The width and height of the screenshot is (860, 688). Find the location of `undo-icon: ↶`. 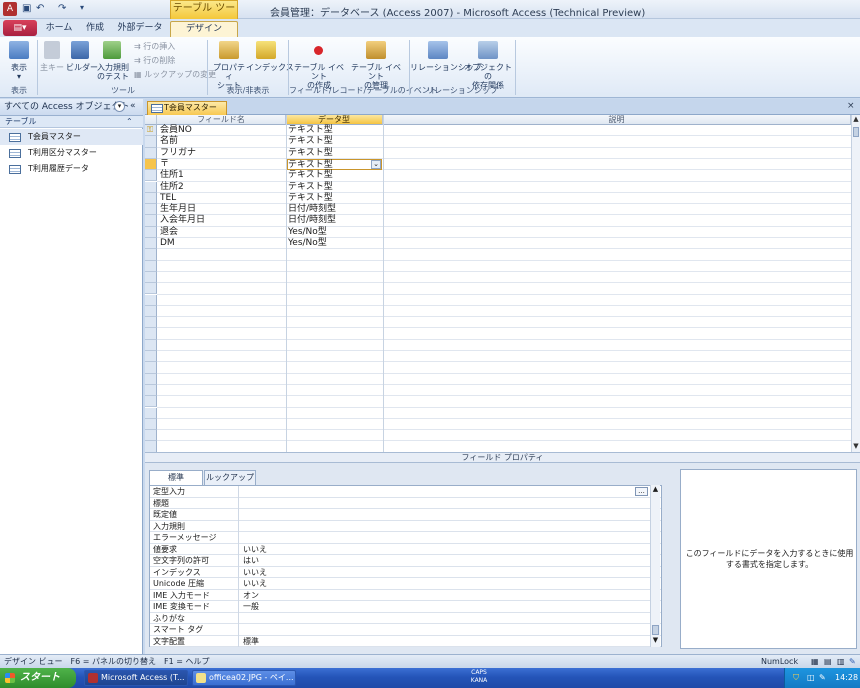

undo-icon: ↶ is located at coordinates (40, 8).